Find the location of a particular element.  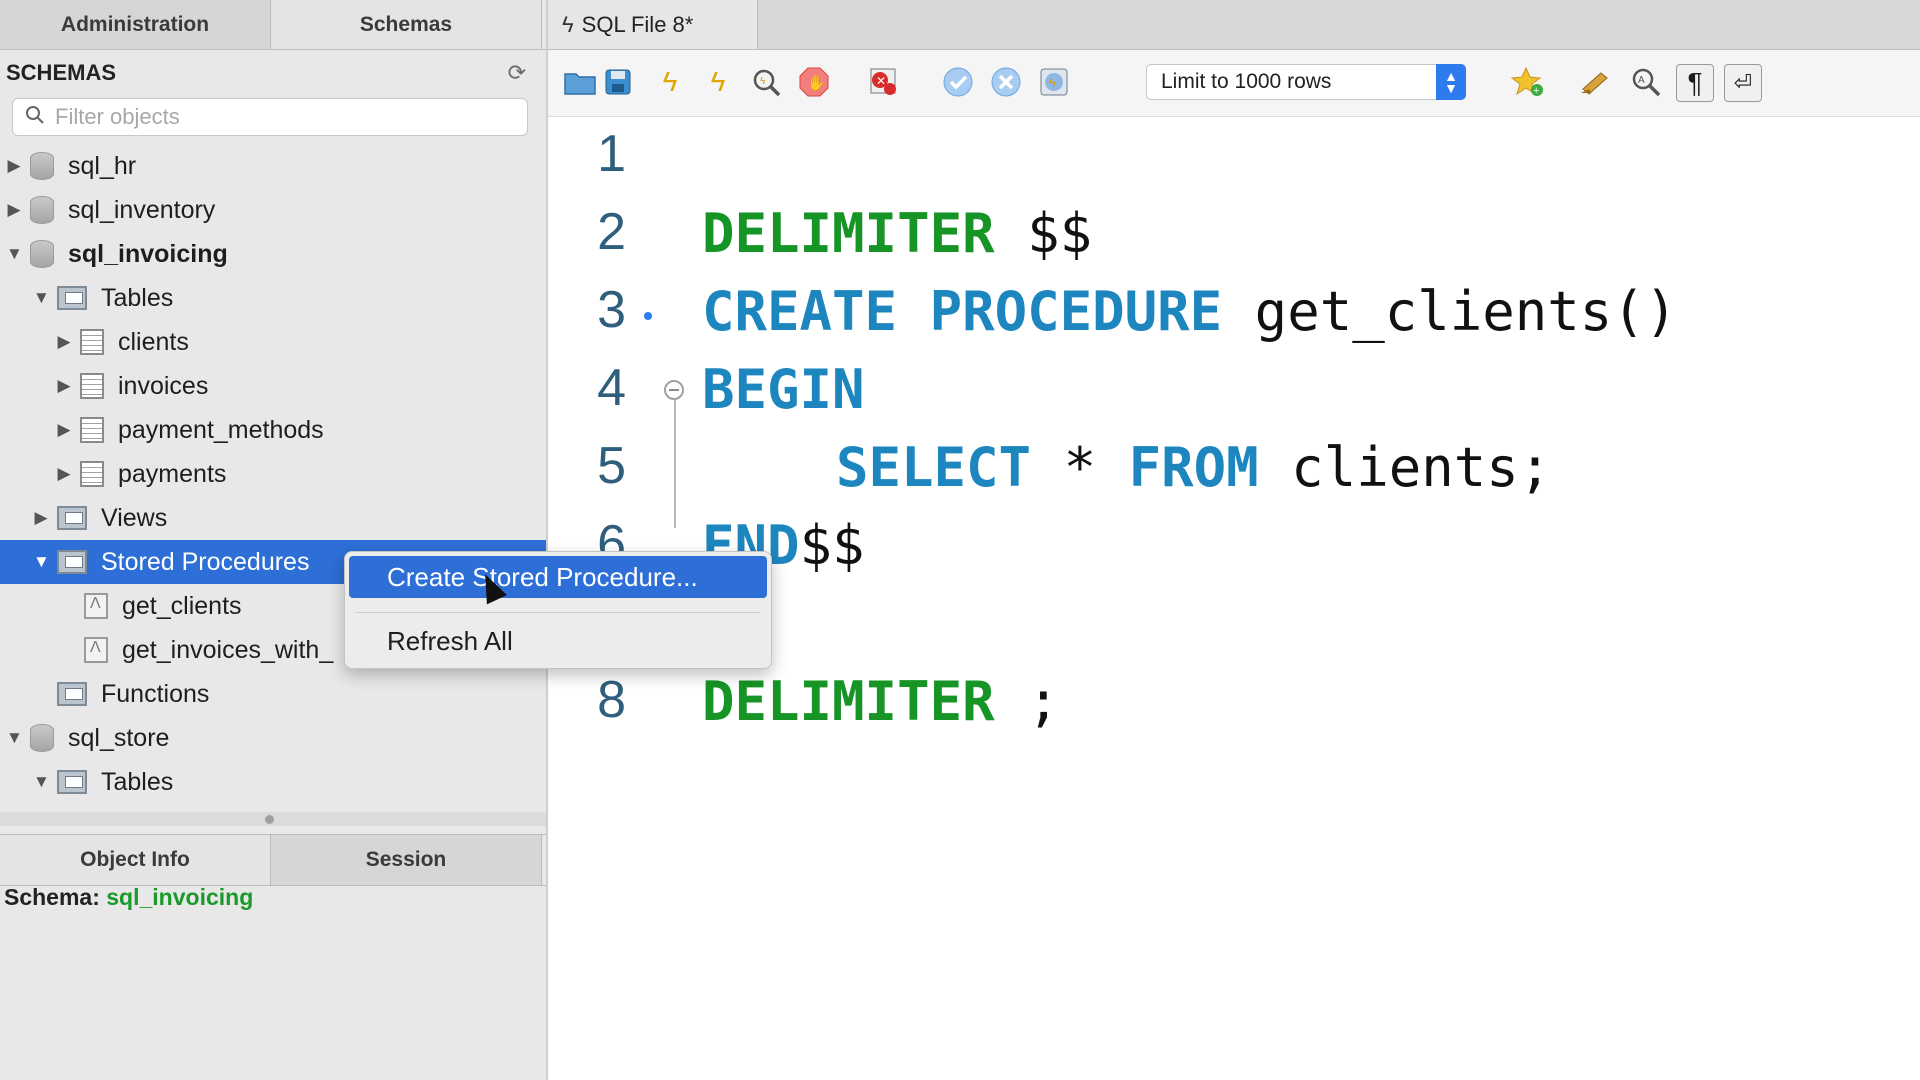

stop-icon: ✋ is located at coordinates (814, 82).